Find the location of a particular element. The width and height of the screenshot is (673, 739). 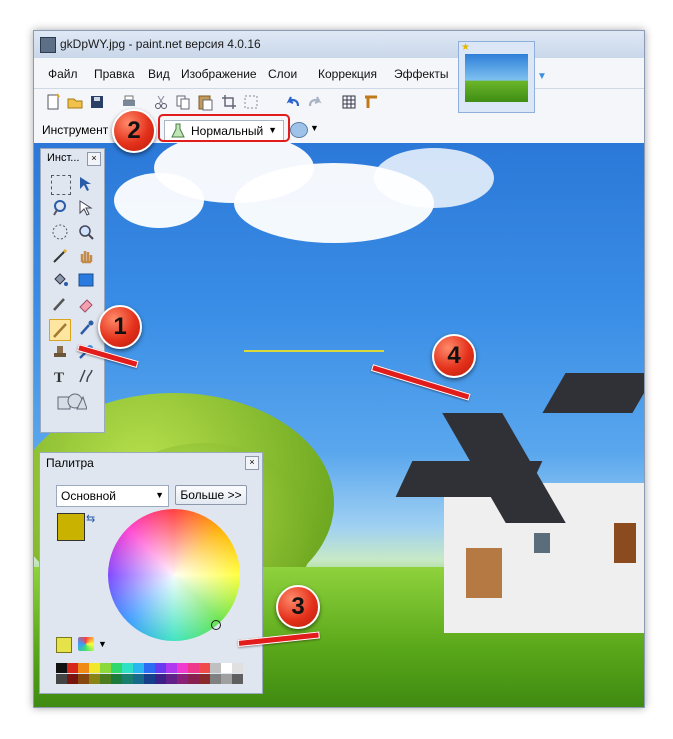

menu-adjustments: Коррекция is located at coordinates (347, 74).